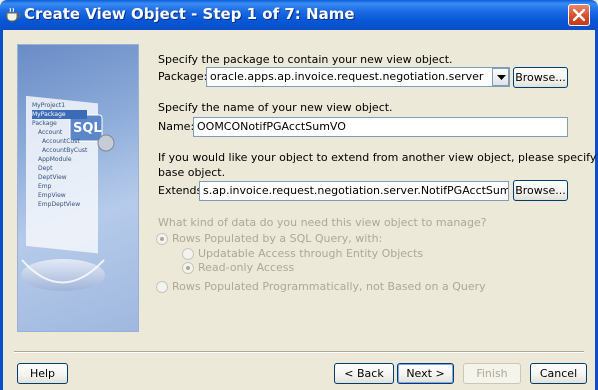 The width and height of the screenshot is (598, 390). Describe the element at coordinates (50, 132) in the screenshot. I see `tree-item: Account` at that location.